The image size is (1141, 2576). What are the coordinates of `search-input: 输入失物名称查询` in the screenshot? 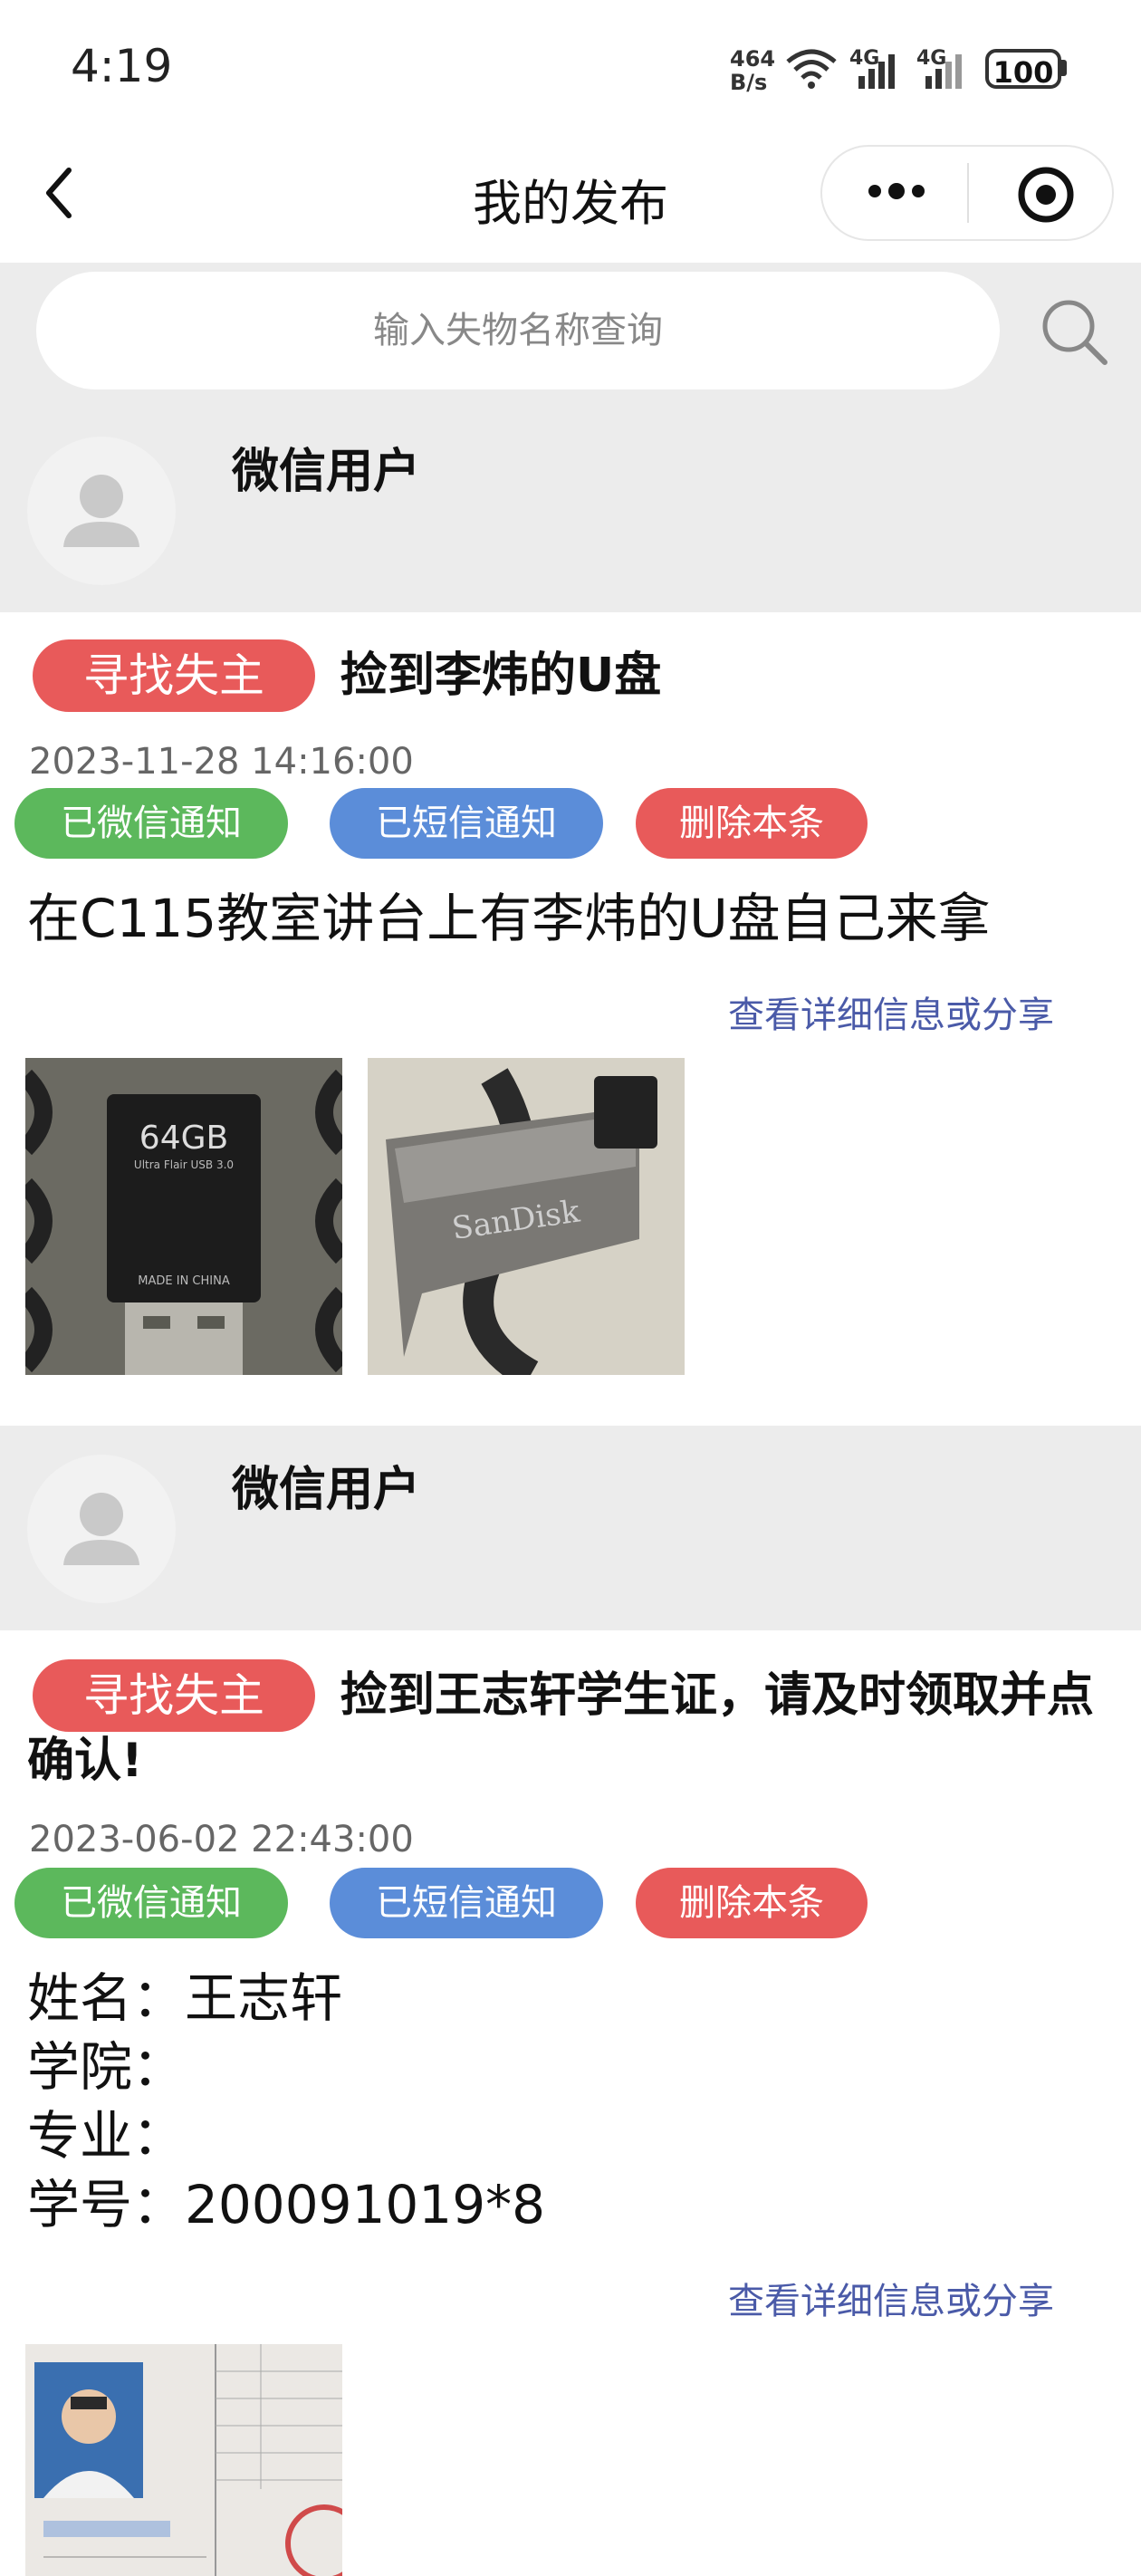 It's located at (518, 330).